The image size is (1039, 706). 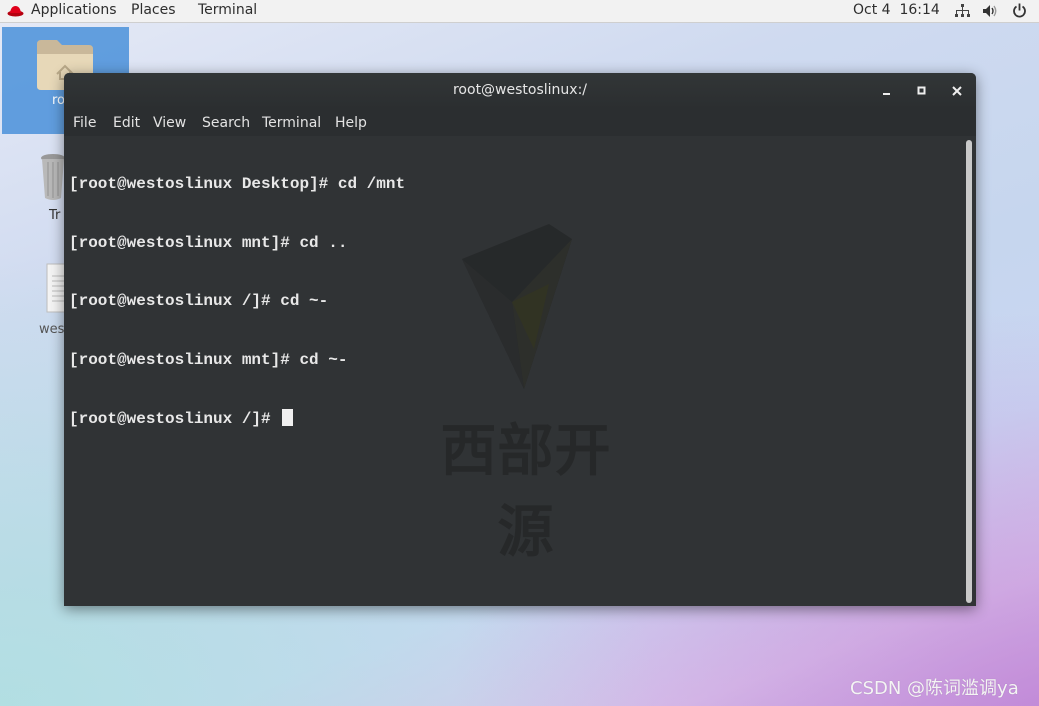 What do you see at coordinates (886, 94) in the screenshot?
I see `minimize-icon` at bounding box center [886, 94].